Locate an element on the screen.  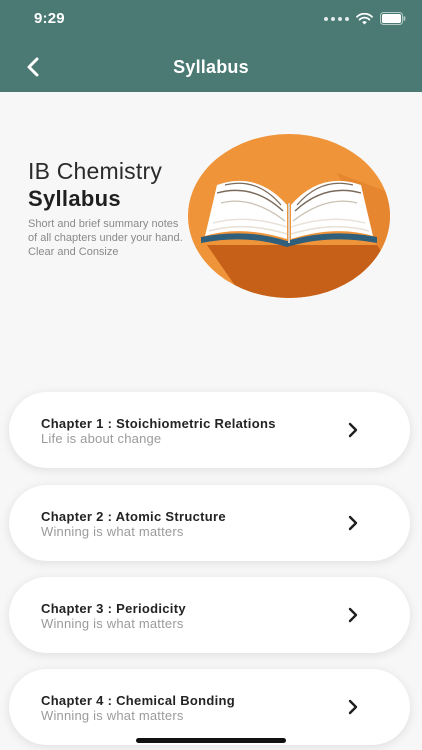
chapter-subtitle: Life is about change is located at coordinates (101, 438).